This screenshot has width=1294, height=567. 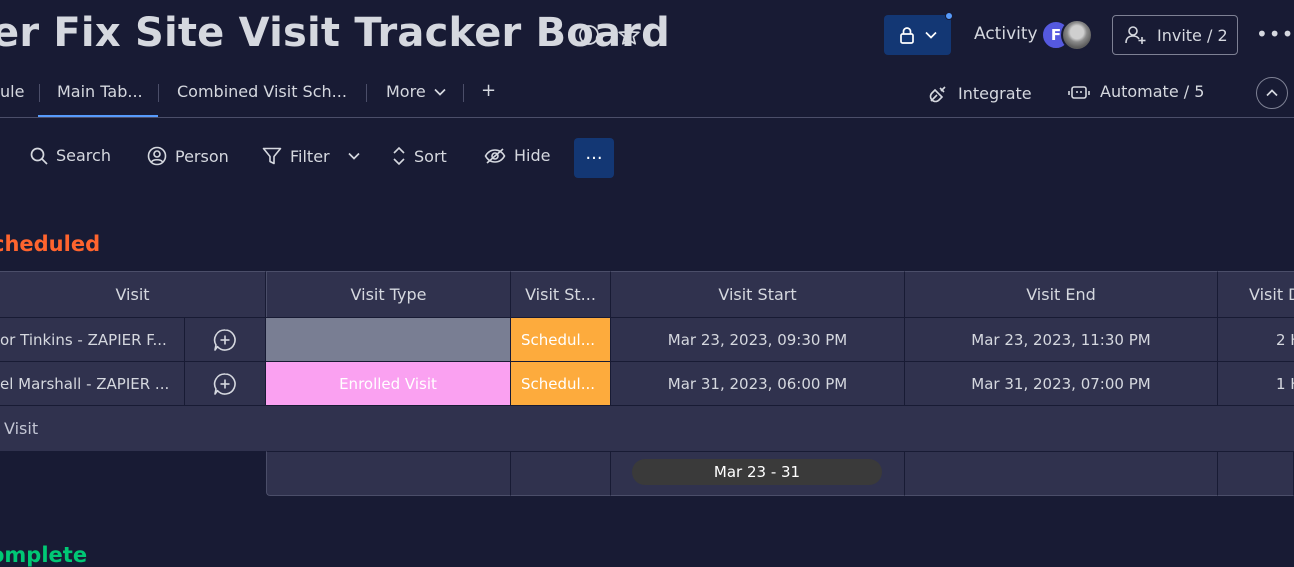 I want to click on invite-button: Invite / 2, so click(x=1175, y=35).